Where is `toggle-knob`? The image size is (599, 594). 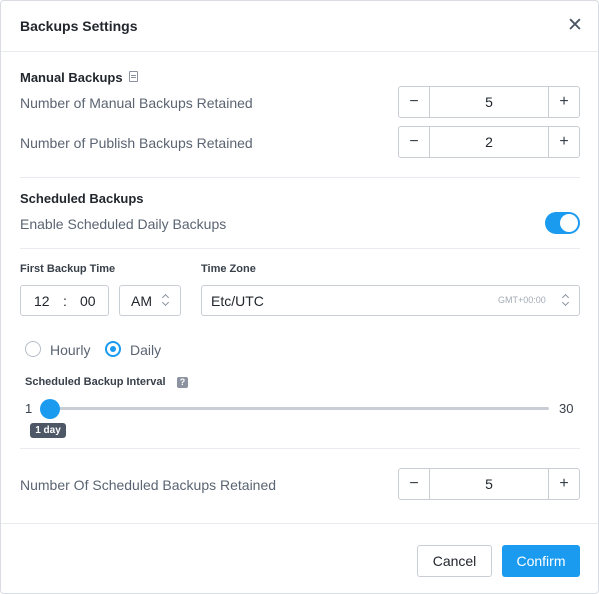
toggle-knob is located at coordinates (569, 223).